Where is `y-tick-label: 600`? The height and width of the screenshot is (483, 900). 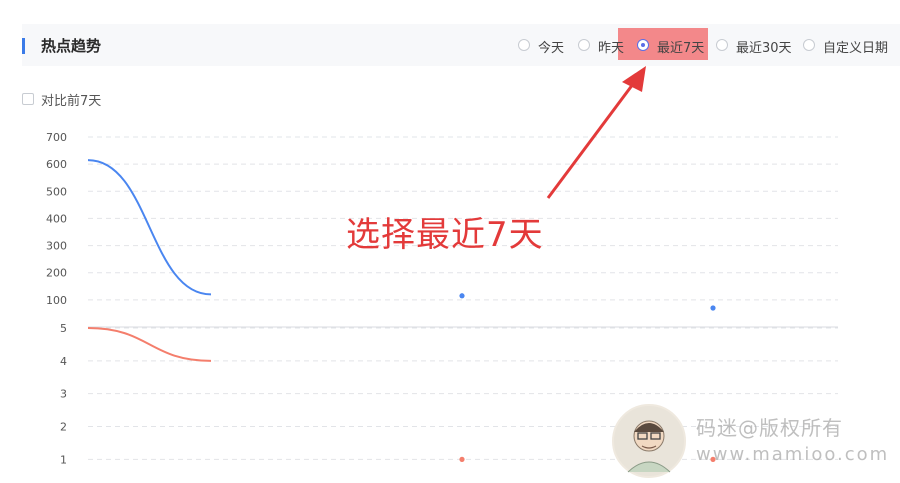
y-tick-label: 600 is located at coordinates (56, 164).